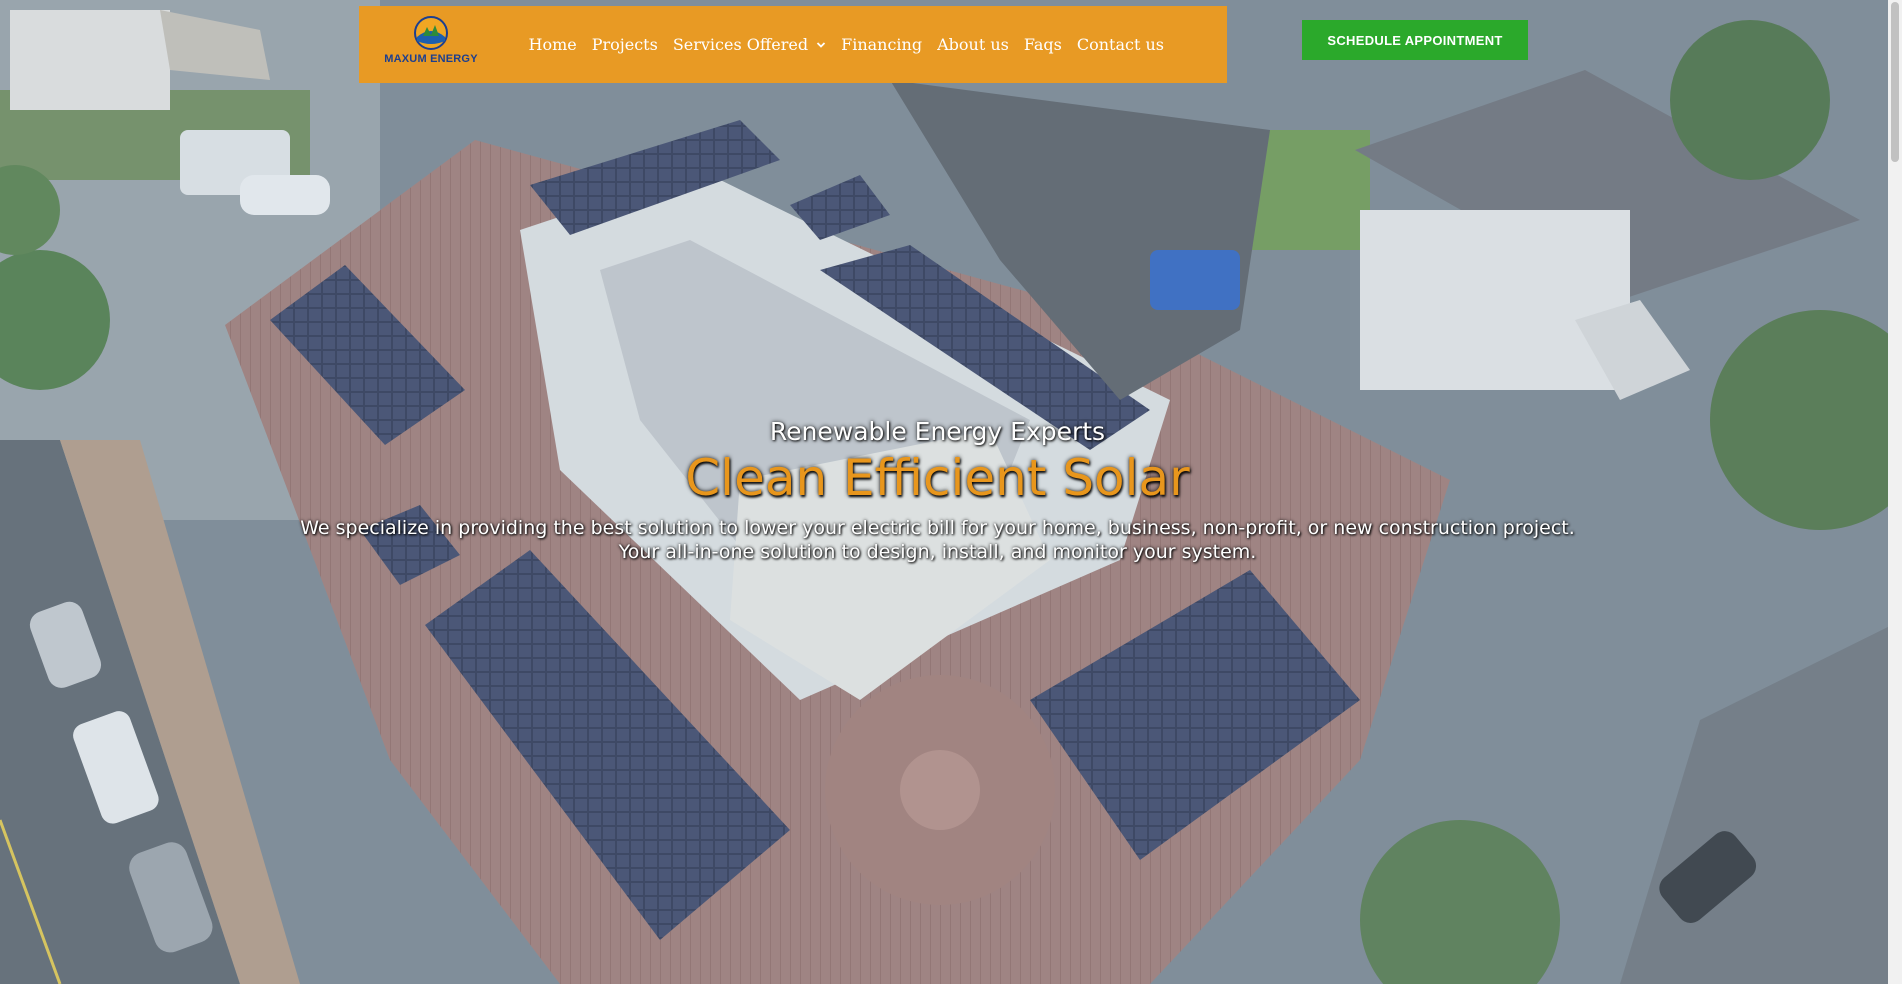 The width and height of the screenshot is (1902, 984). What do you see at coordinates (431, 33) in the screenshot?
I see `sun-leaf-icon` at bounding box center [431, 33].